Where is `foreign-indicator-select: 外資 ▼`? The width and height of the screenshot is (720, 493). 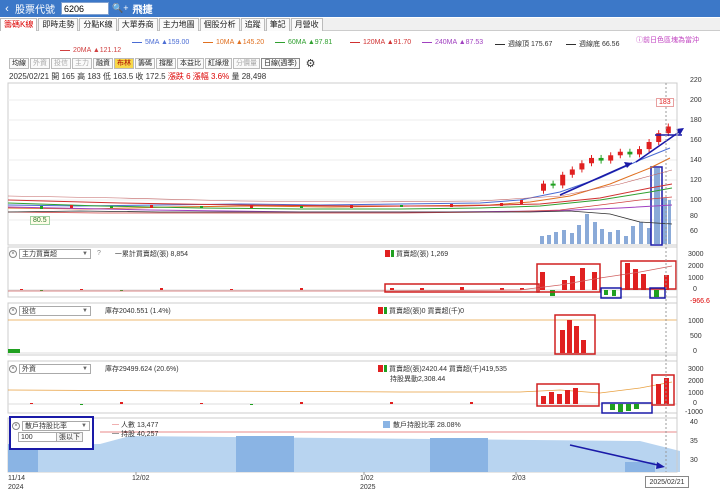
foreign-indicator-select: 外資 ▼ is located at coordinates (55, 368).